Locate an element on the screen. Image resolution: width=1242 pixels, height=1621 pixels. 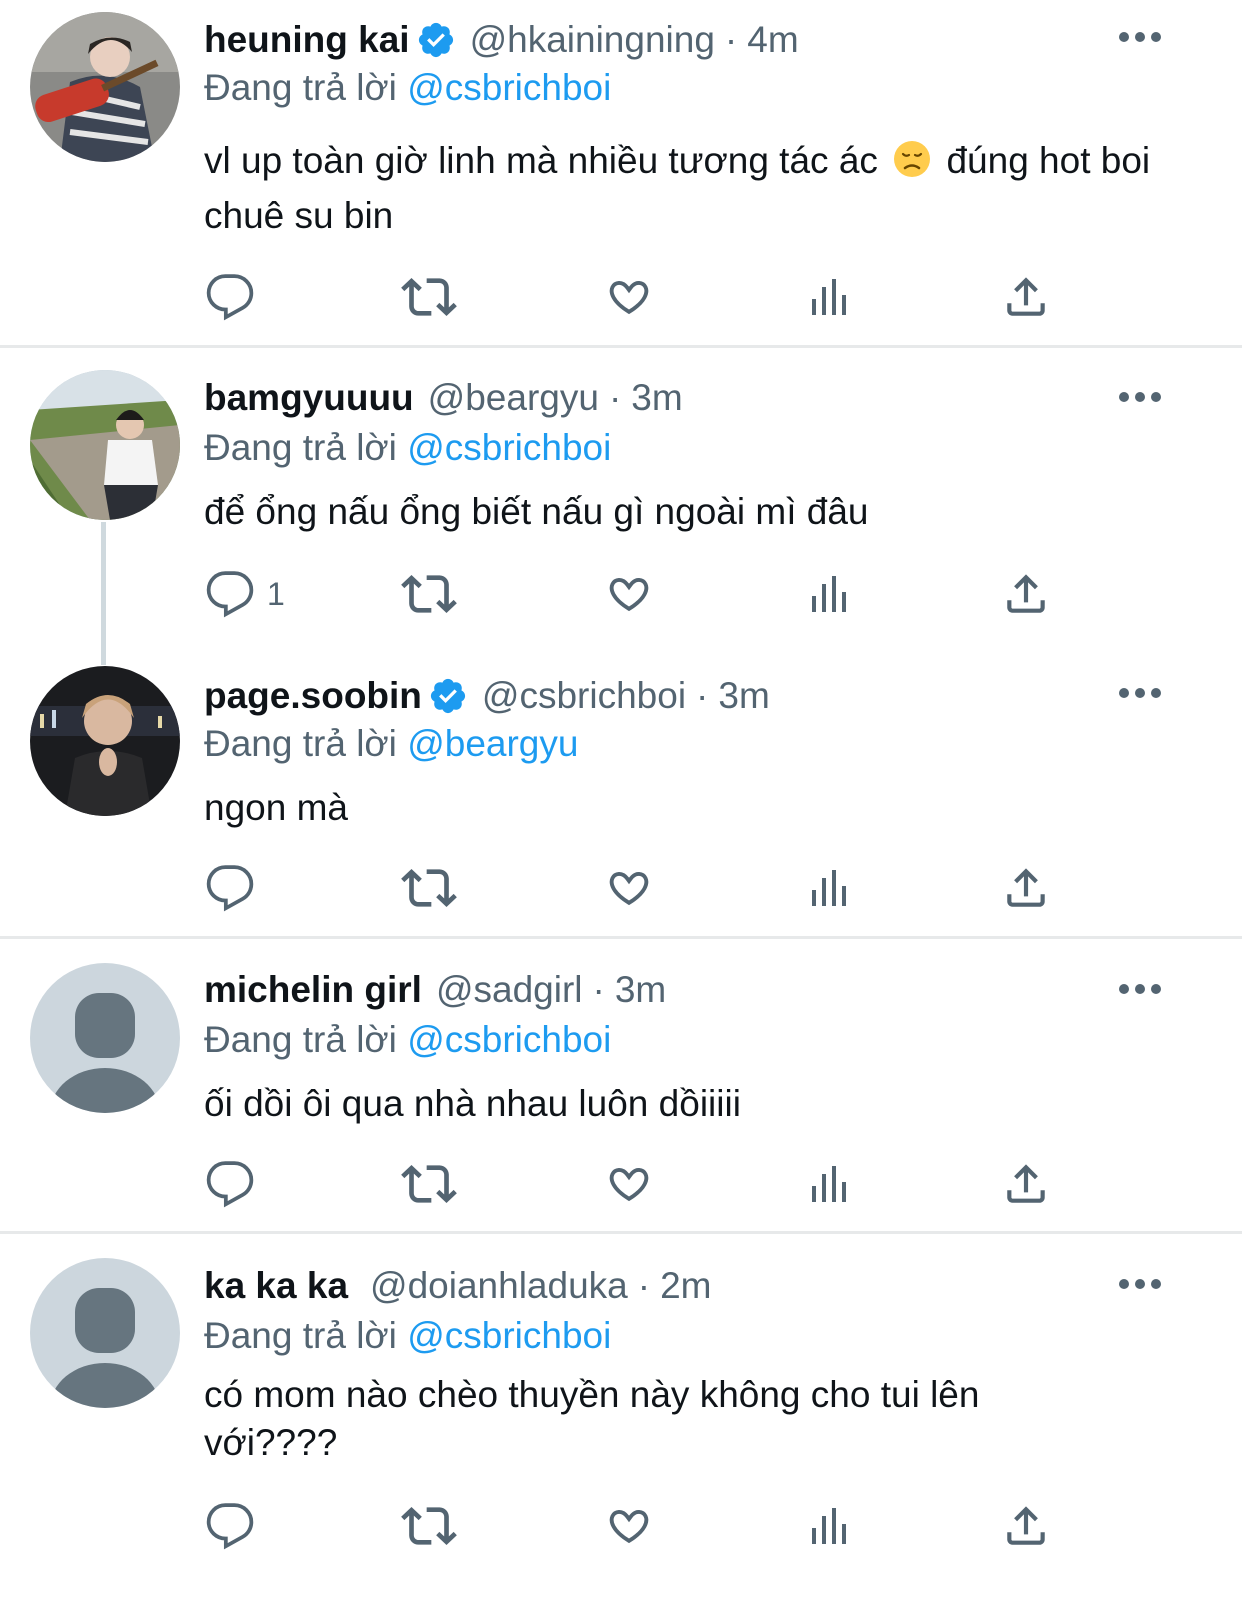
author-name: michelin girl is located at coordinates (313, 990).